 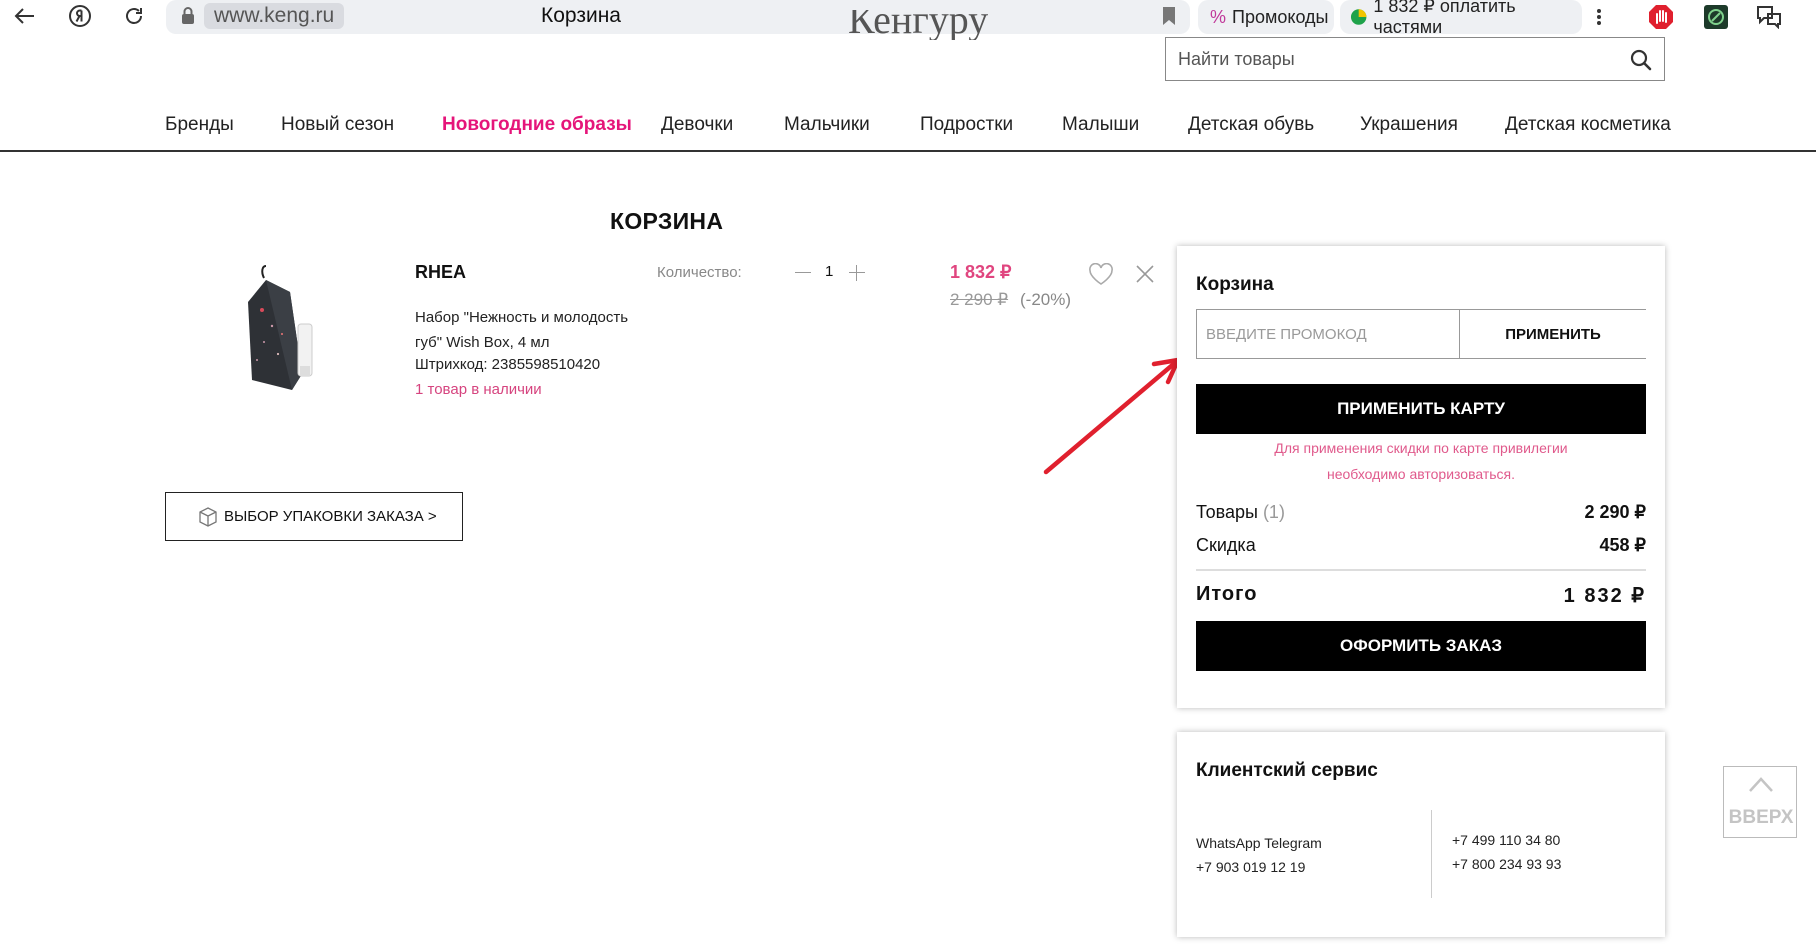 I want to click on adblock-hand-icon, so click(x=1661, y=17).